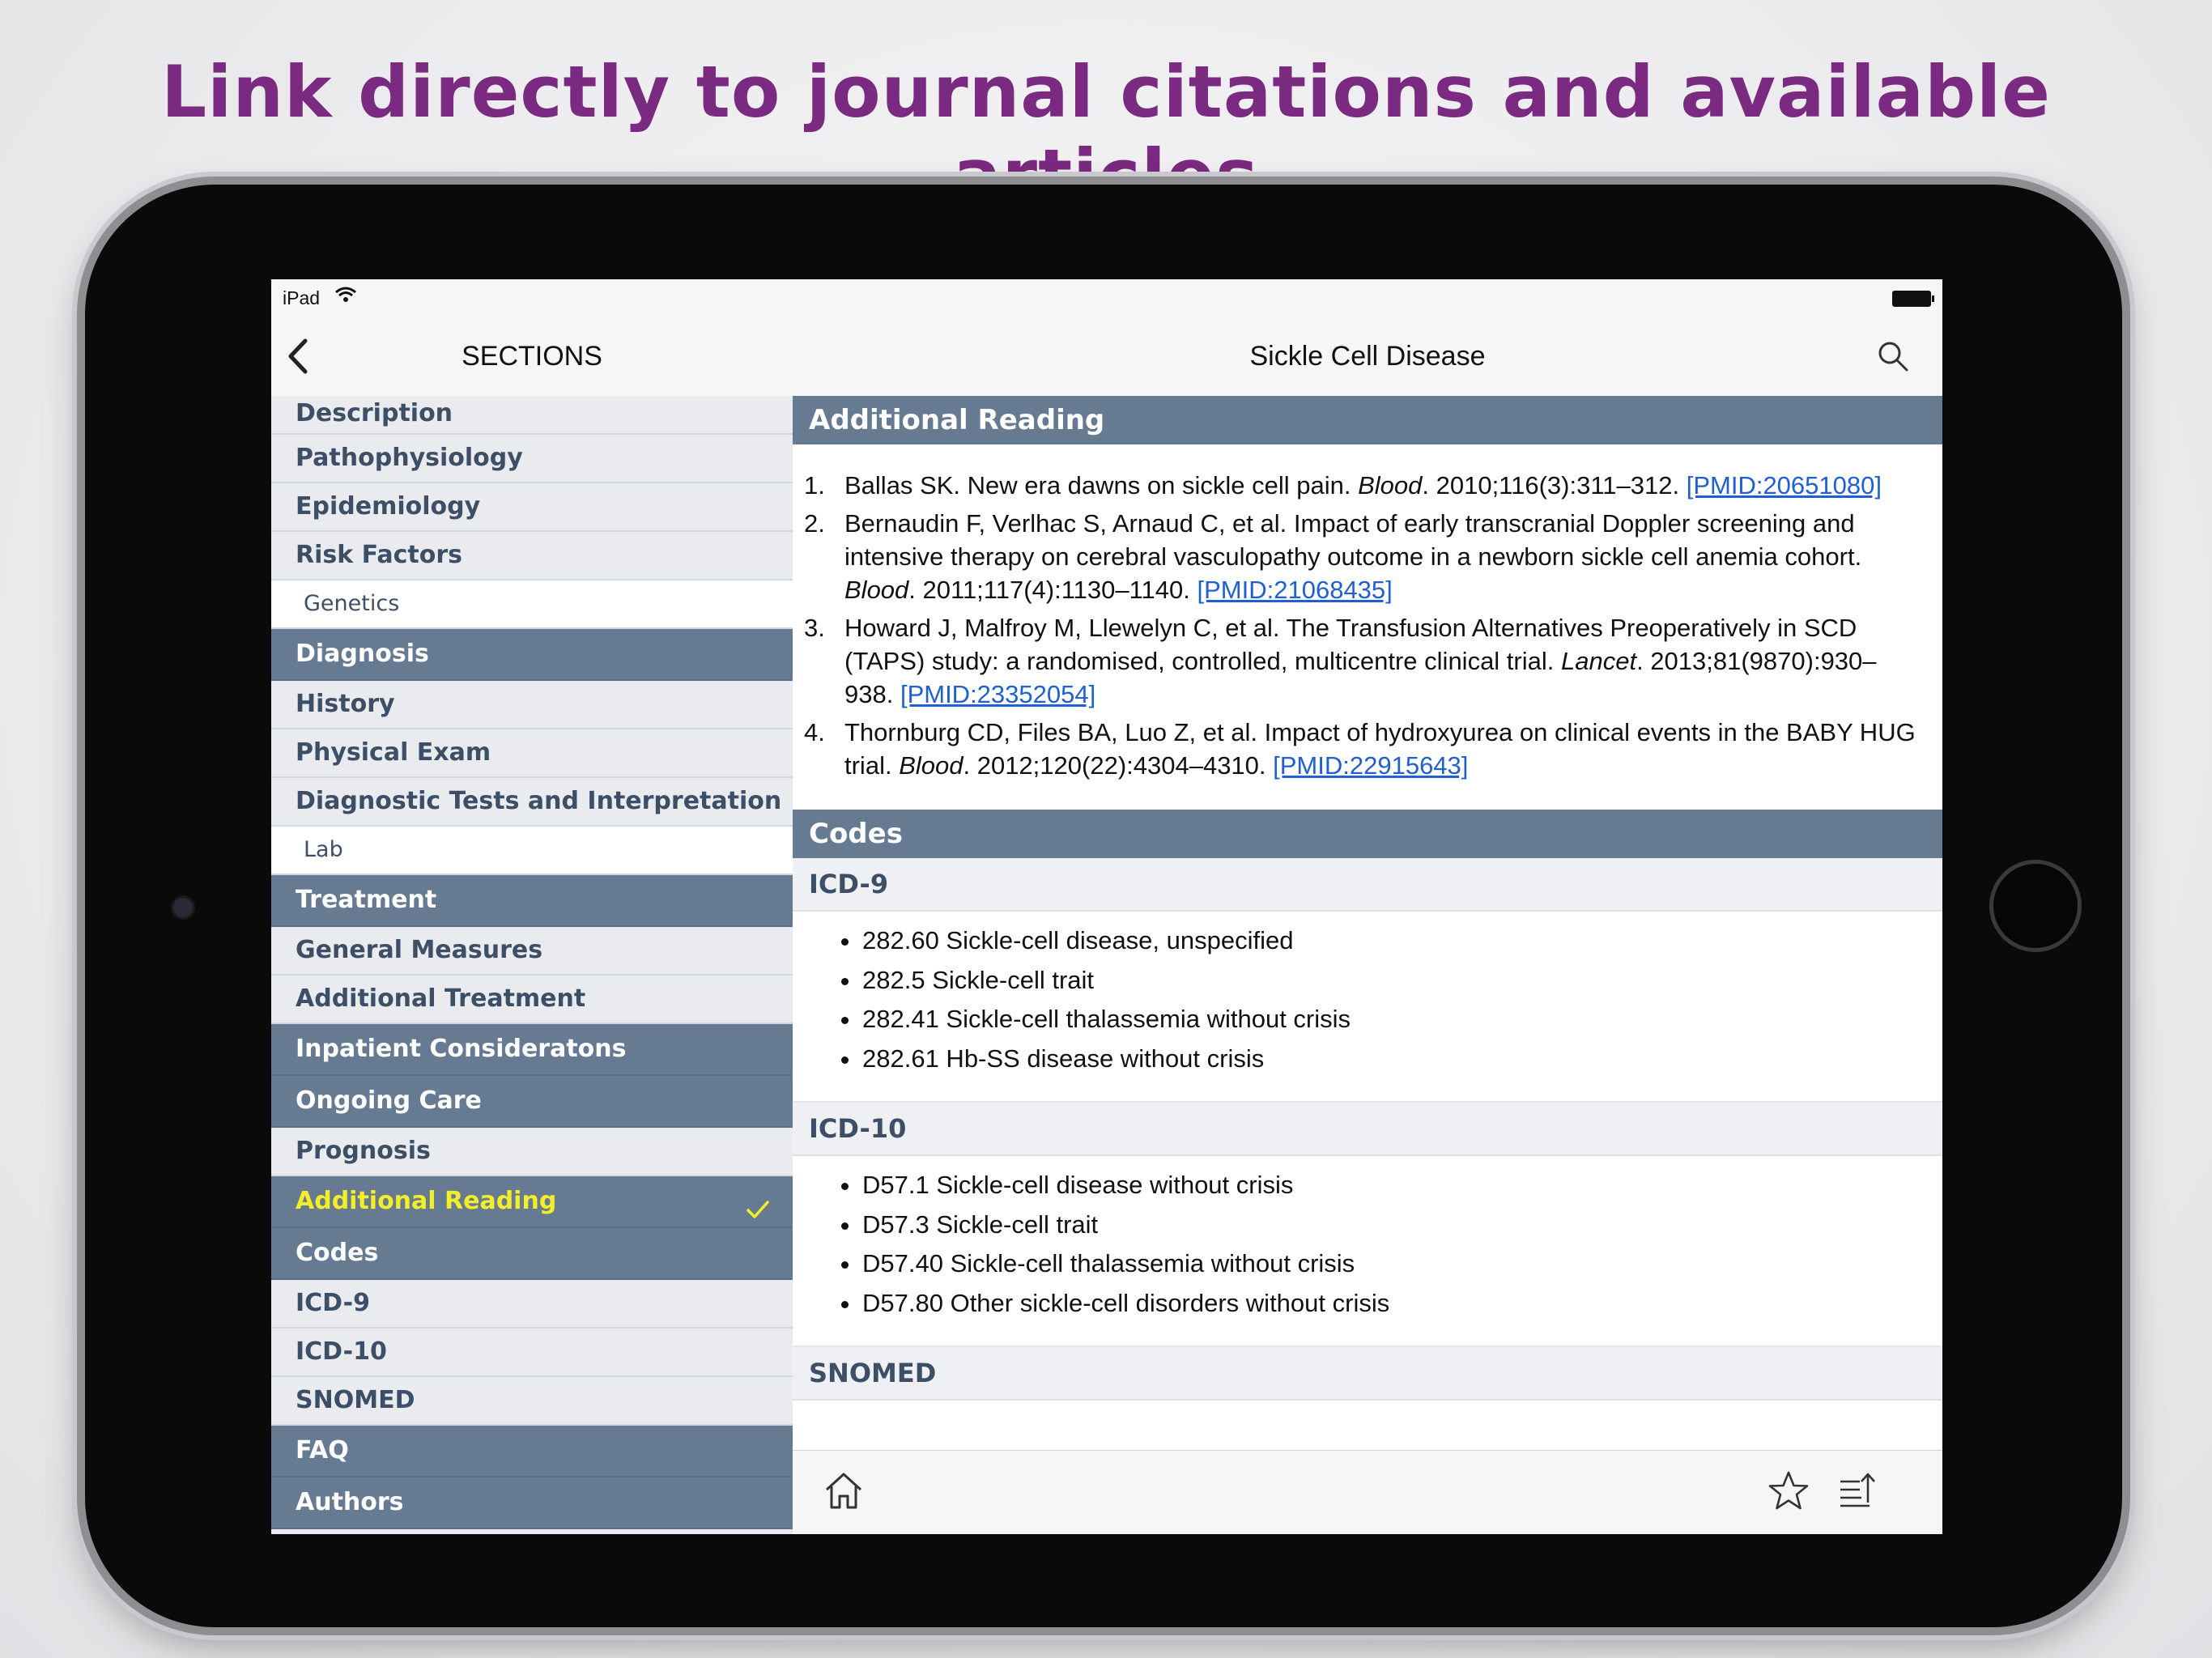 Image resolution: width=2212 pixels, height=1658 pixels. Describe the element at coordinates (341, 1351) in the screenshot. I see `sidebar-item-label: ICD-10` at that location.